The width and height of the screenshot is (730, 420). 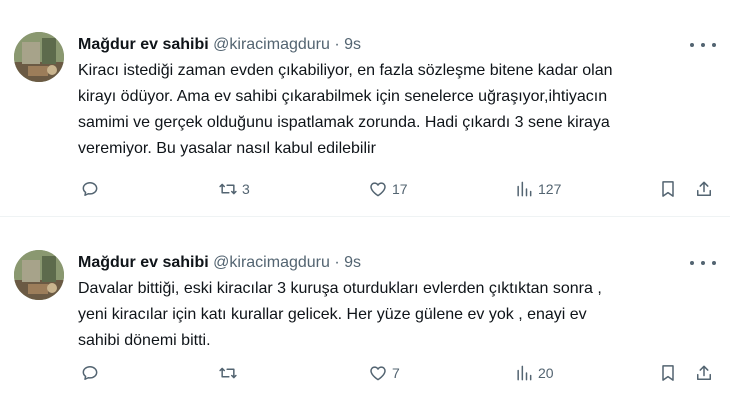 I want to click on like-button: 7, so click(x=384, y=373).